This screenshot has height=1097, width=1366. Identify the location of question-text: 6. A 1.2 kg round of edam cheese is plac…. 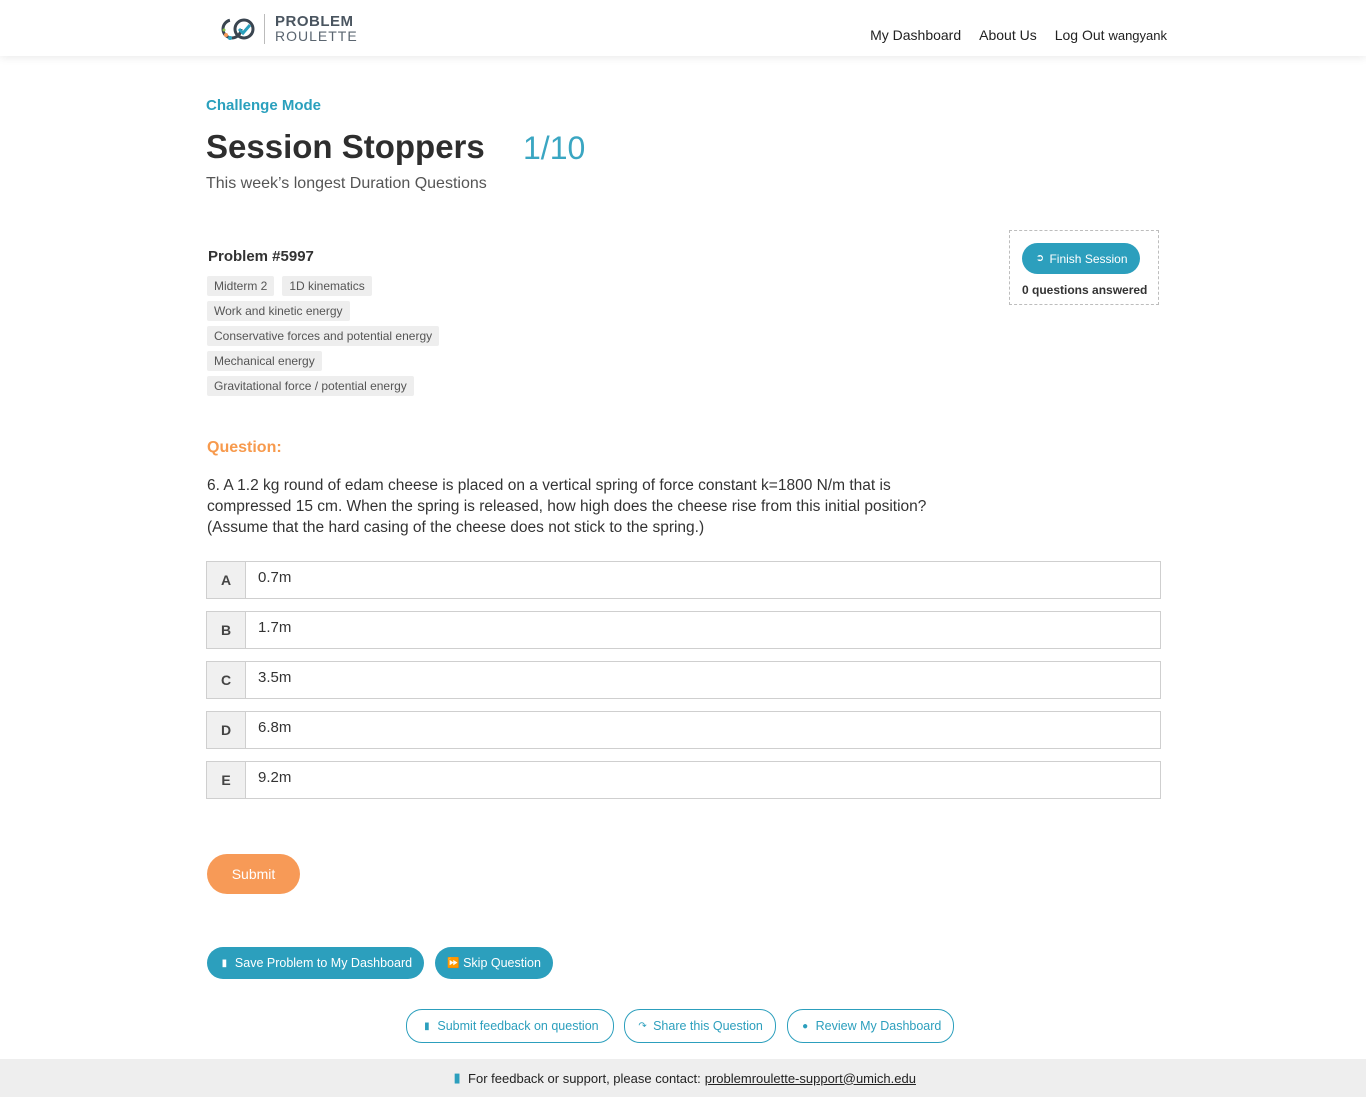
(567, 506).